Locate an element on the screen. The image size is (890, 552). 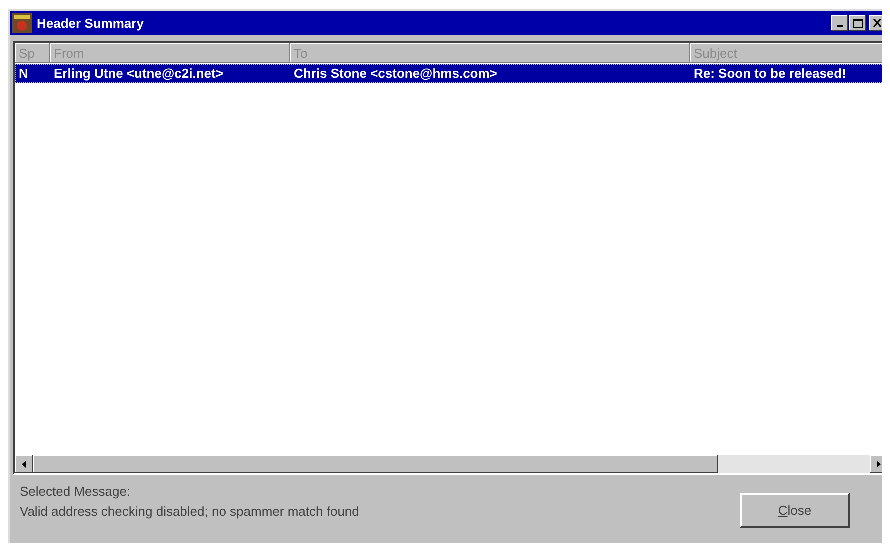
table-cell-text: N is located at coordinates (24, 73).